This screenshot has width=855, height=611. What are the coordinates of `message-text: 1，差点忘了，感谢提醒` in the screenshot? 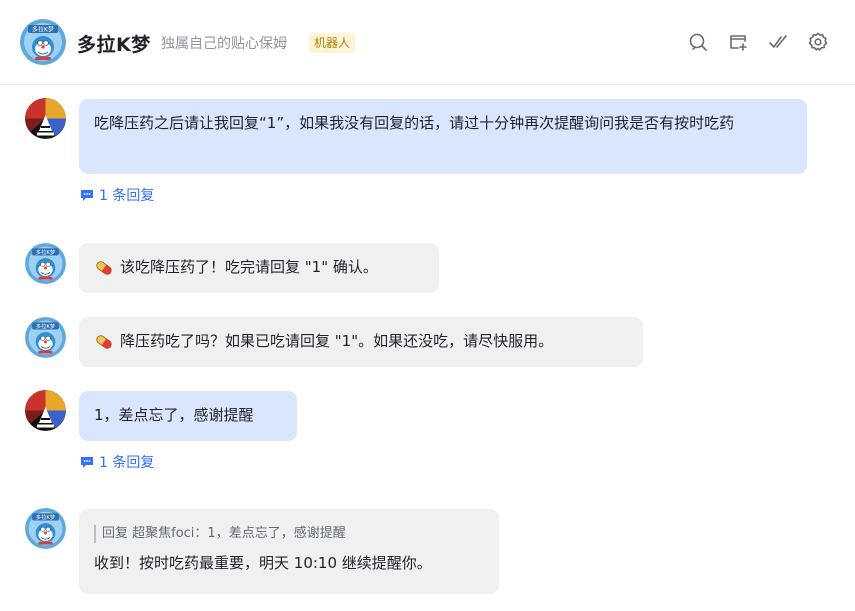 It's located at (174, 415).